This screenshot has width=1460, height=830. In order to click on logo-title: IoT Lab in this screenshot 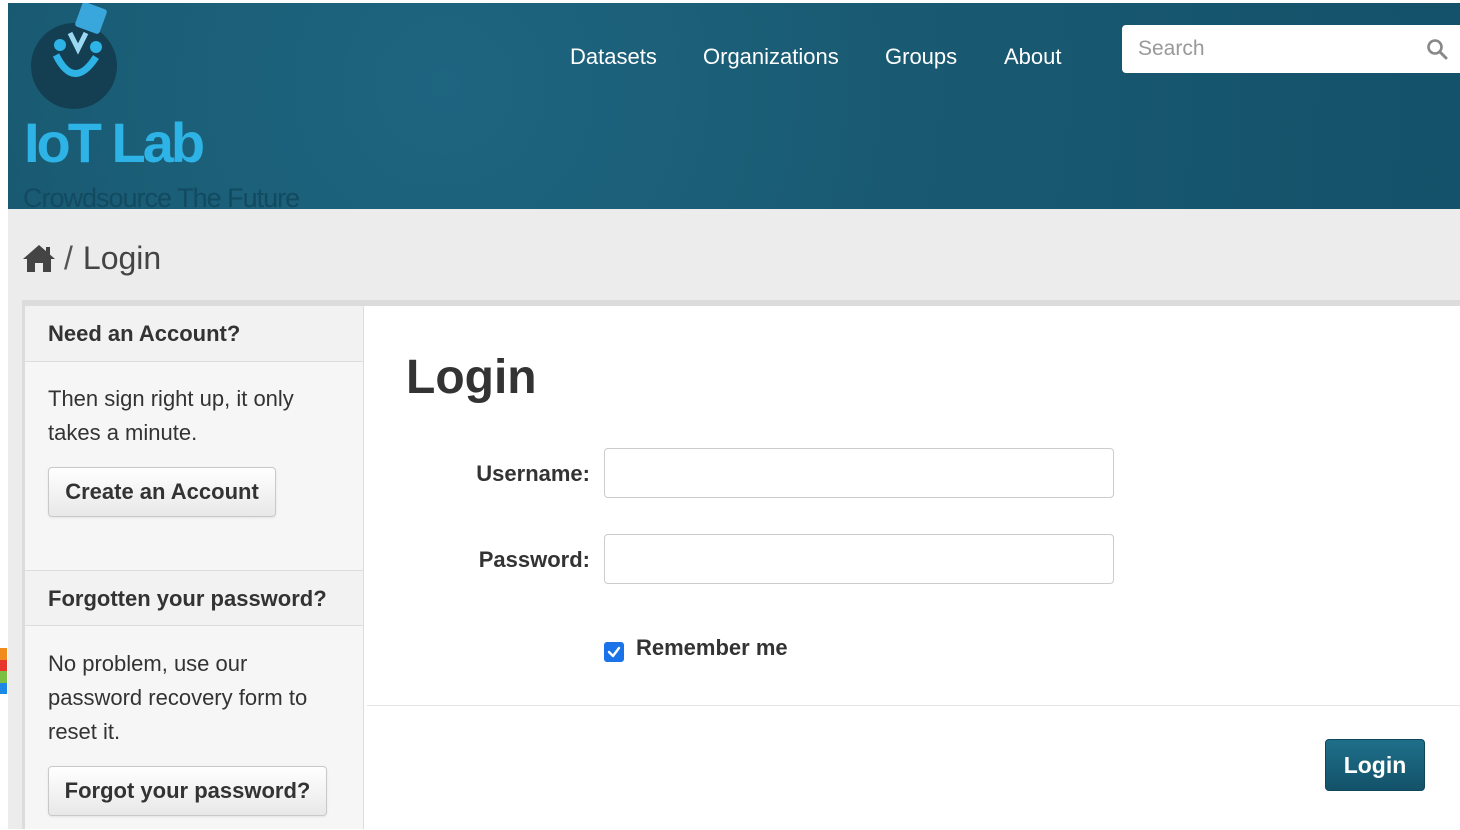, I will do `click(114, 142)`.